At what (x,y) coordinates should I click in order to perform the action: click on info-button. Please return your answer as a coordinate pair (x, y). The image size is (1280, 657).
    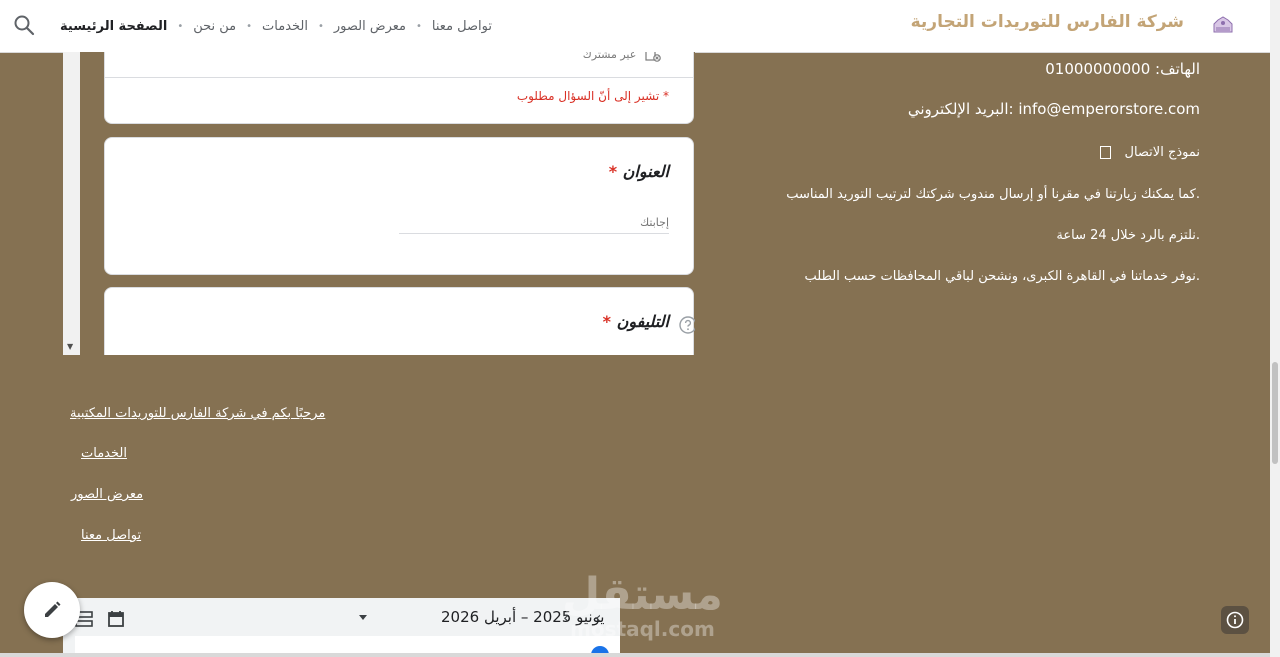
    Looking at the image, I should click on (1235, 620).